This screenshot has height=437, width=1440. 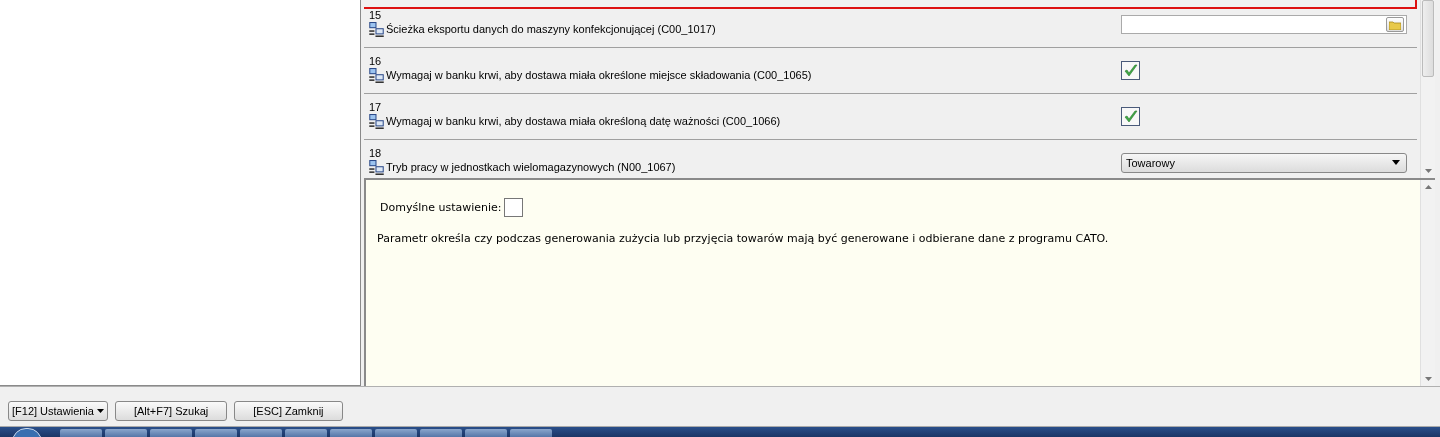 What do you see at coordinates (288, 410) in the screenshot?
I see `toolbar-button: [ESC] Zamknij` at bounding box center [288, 410].